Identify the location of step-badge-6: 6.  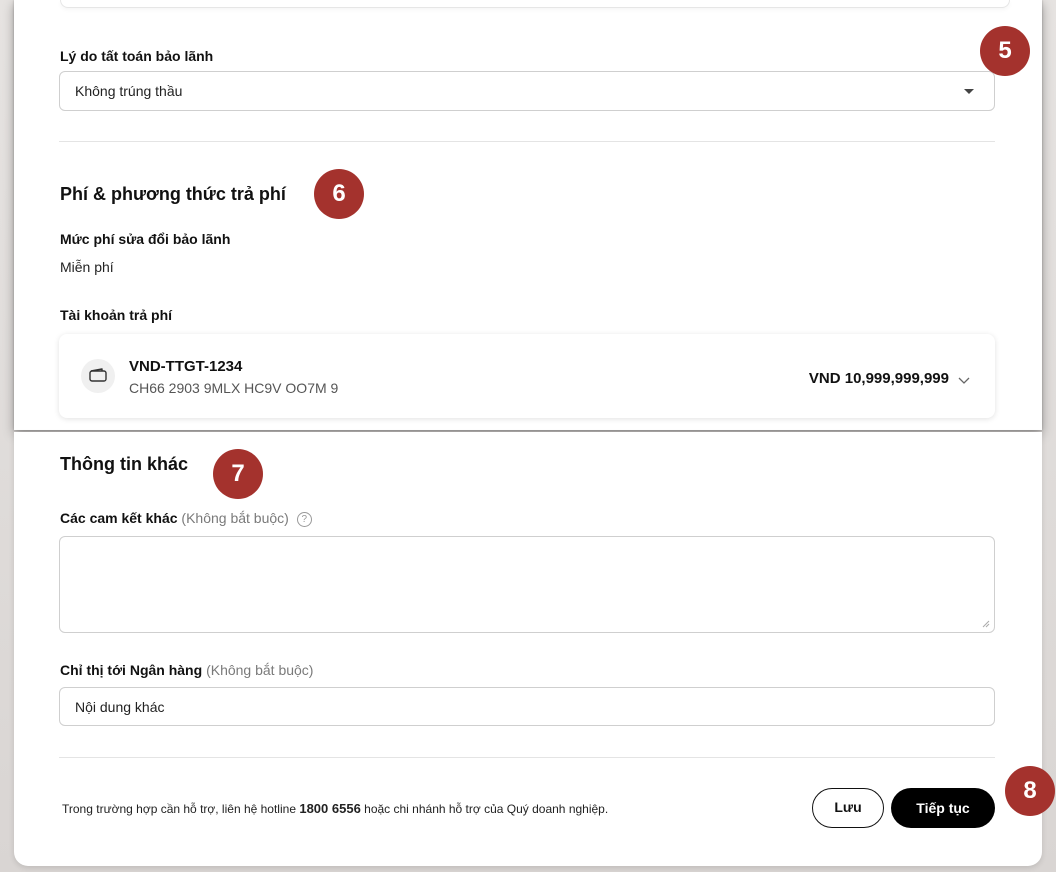
(339, 194).